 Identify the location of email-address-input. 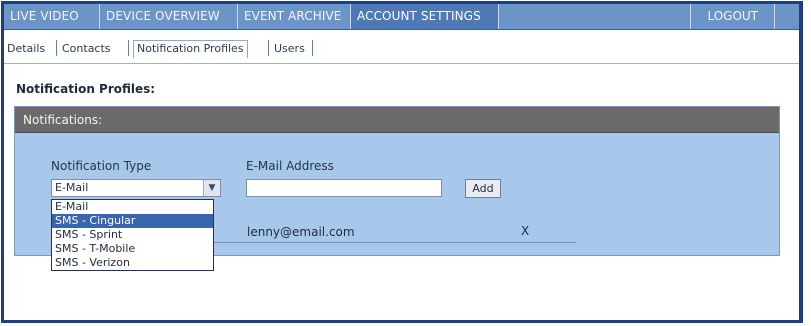
(344, 188).